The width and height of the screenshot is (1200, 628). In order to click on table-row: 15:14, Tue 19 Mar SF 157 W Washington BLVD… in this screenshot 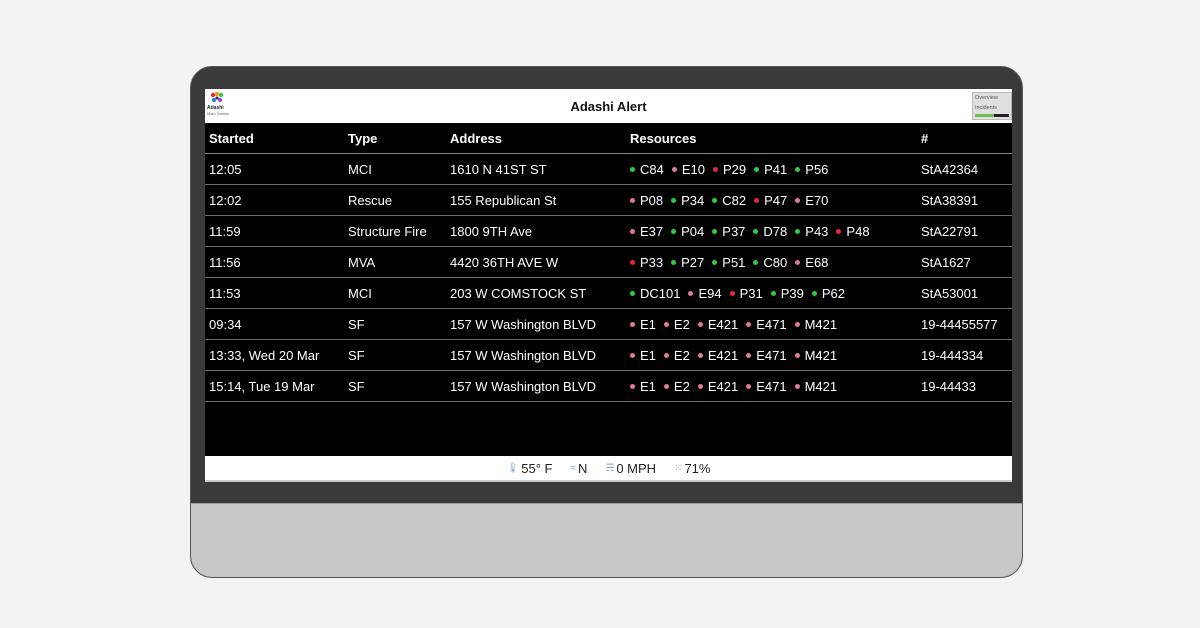, I will do `click(608, 386)`.